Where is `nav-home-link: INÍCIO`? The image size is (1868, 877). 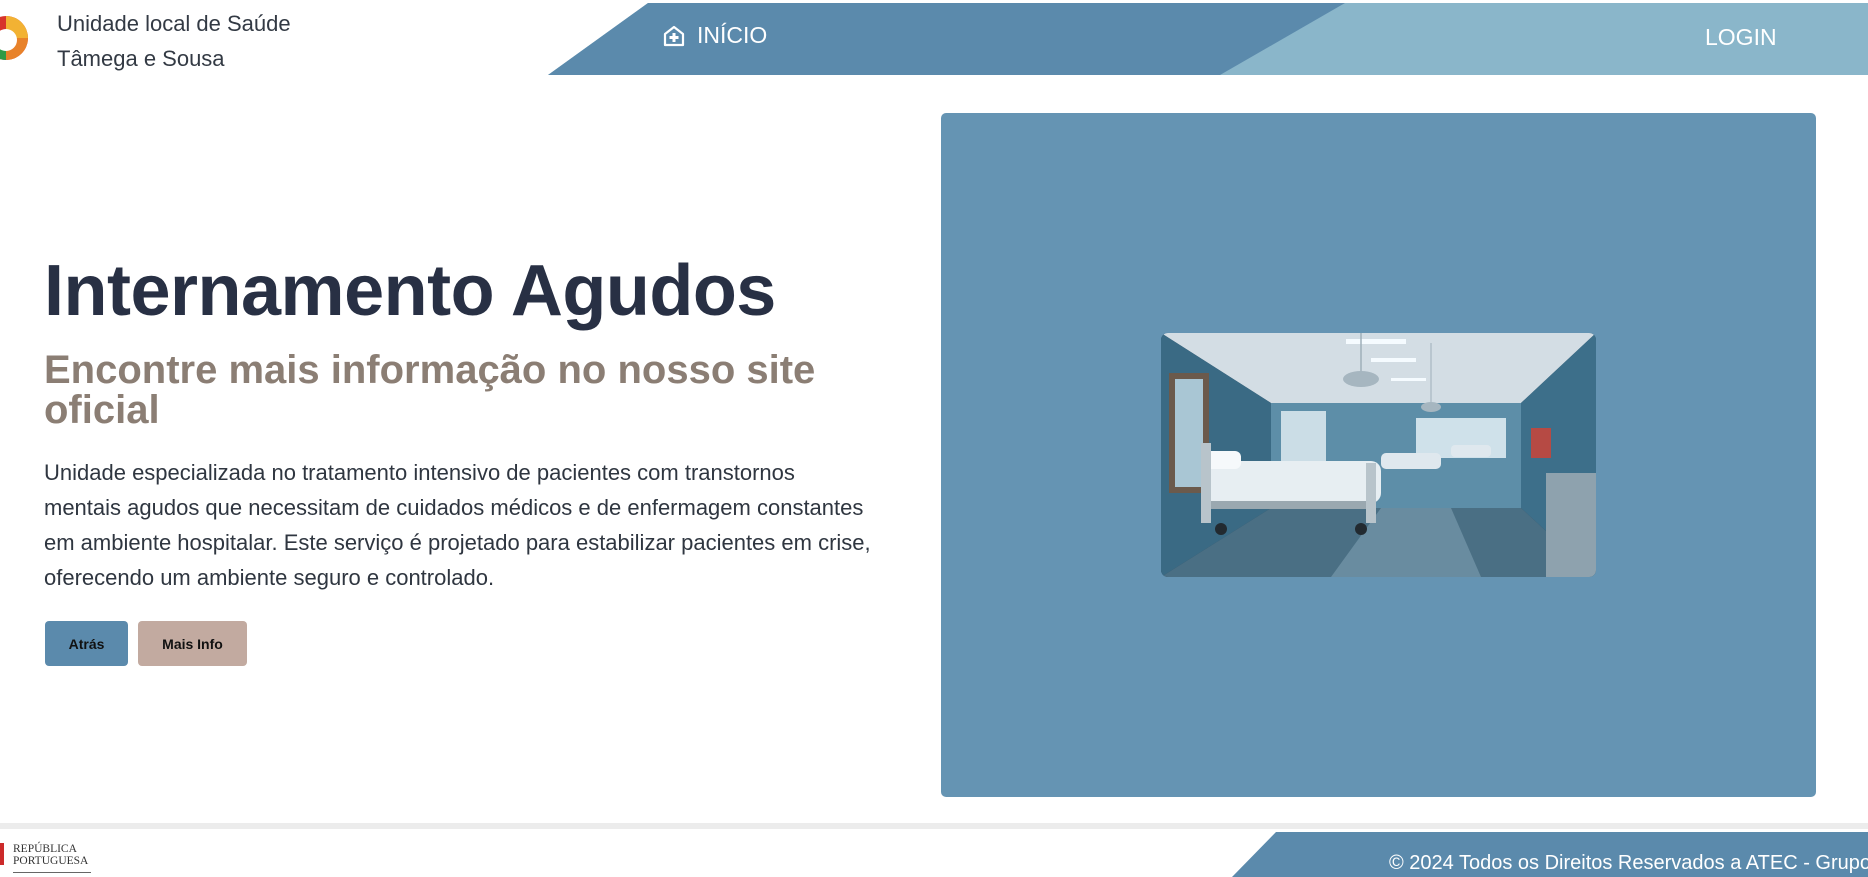 nav-home-link: INÍCIO is located at coordinates (715, 35).